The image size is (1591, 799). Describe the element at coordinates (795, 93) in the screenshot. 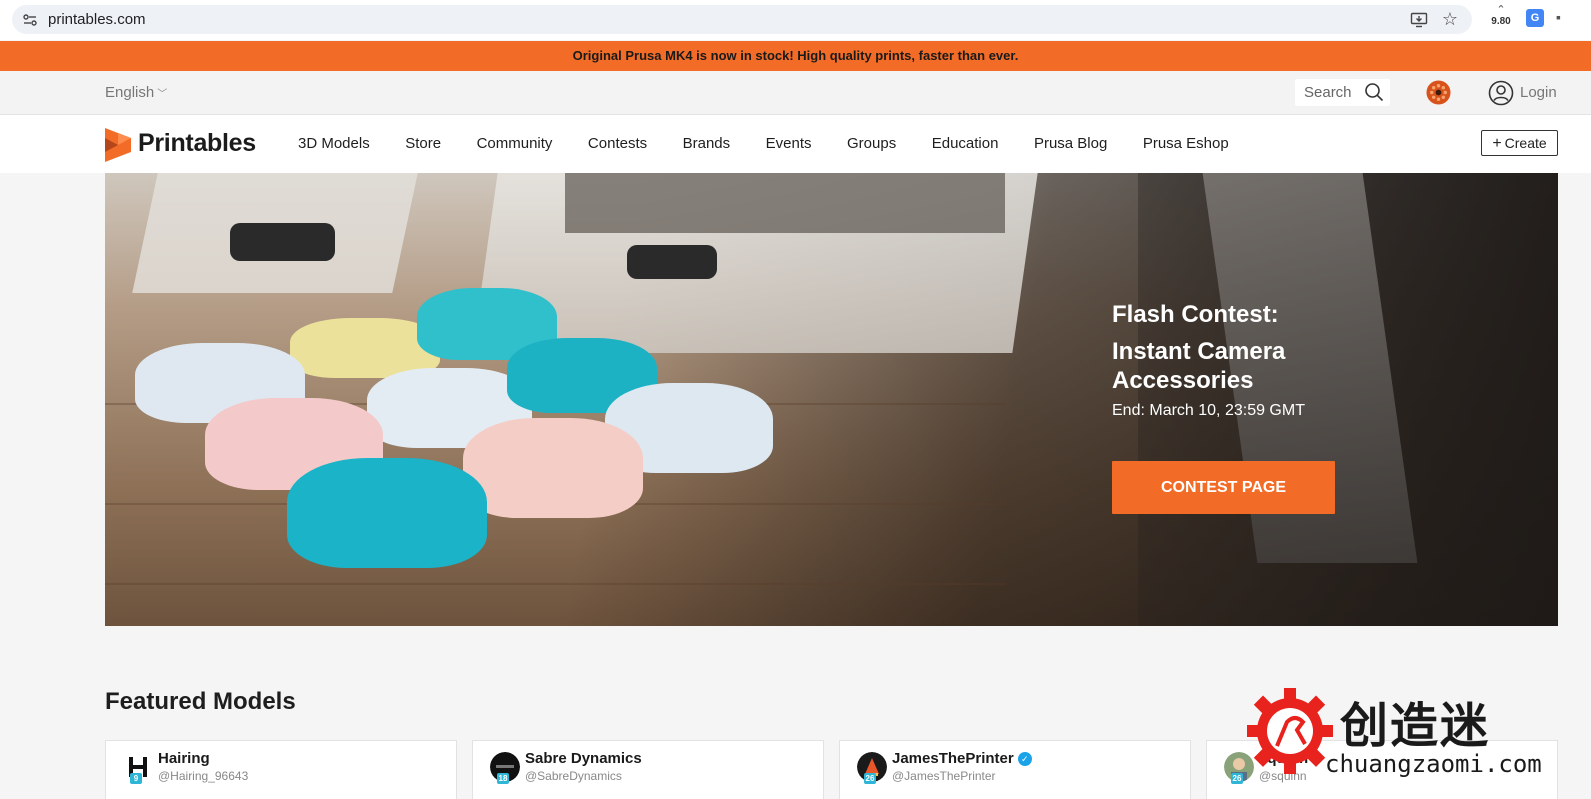

I see `utility-bar: English ﹀ Search` at that location.